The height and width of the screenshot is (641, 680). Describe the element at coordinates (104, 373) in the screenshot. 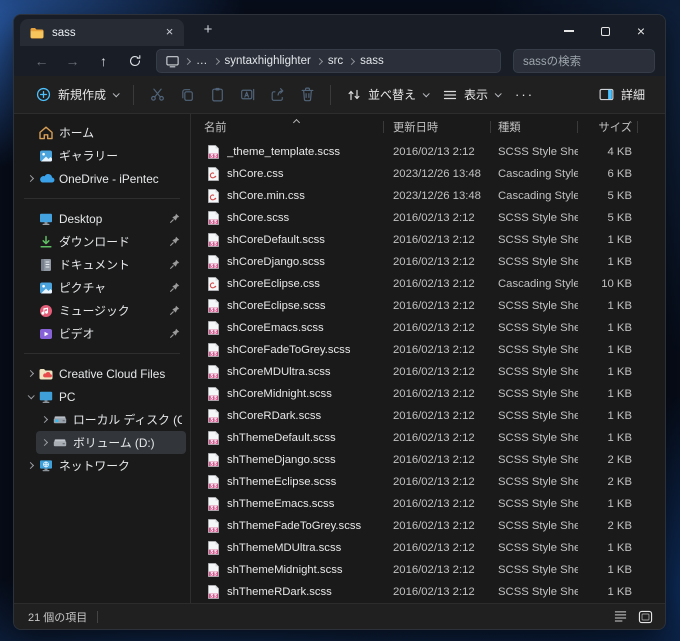

I see `sidebar-item-creative-cloud: Creative Cloud Files` at that location.